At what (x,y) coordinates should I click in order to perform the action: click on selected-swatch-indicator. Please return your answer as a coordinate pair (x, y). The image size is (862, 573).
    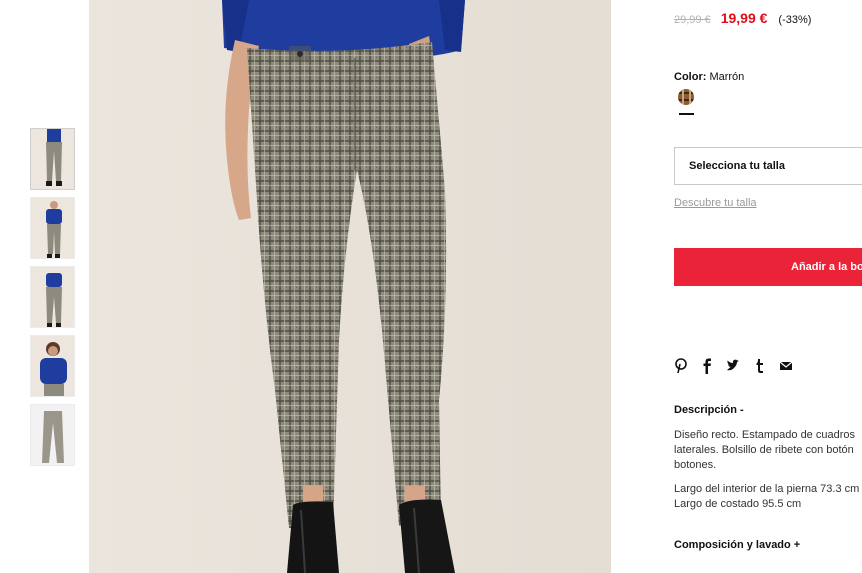
    Looking at the image, I should click on (686, 114).